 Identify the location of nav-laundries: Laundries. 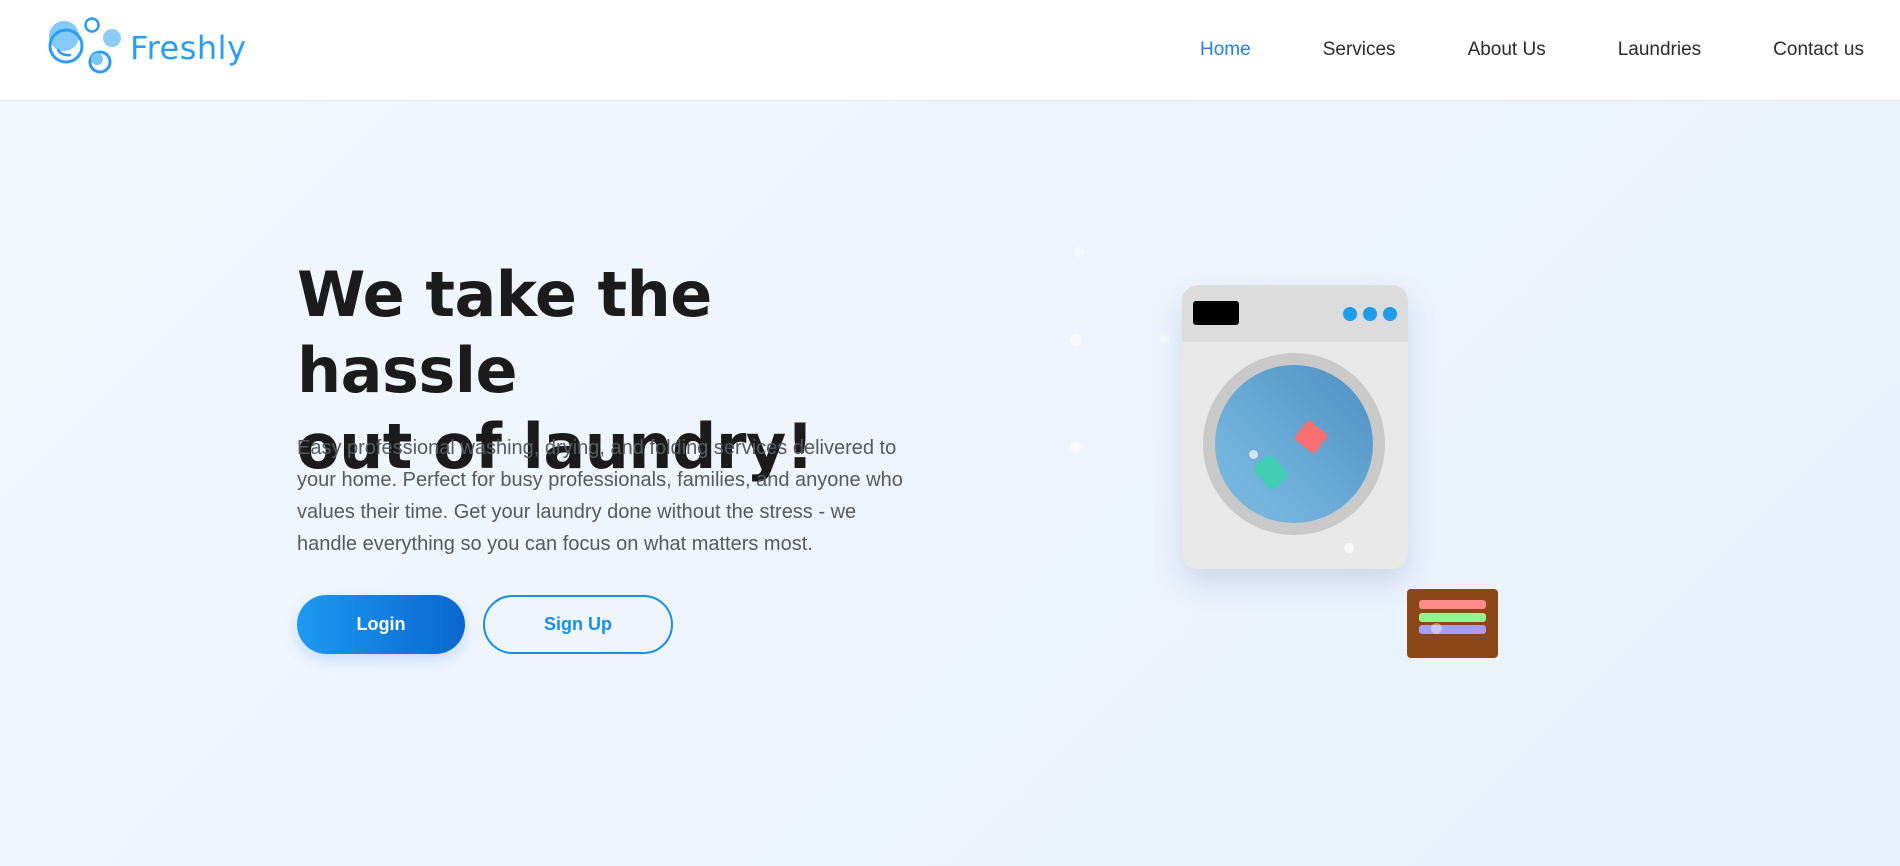
(1659, 50).